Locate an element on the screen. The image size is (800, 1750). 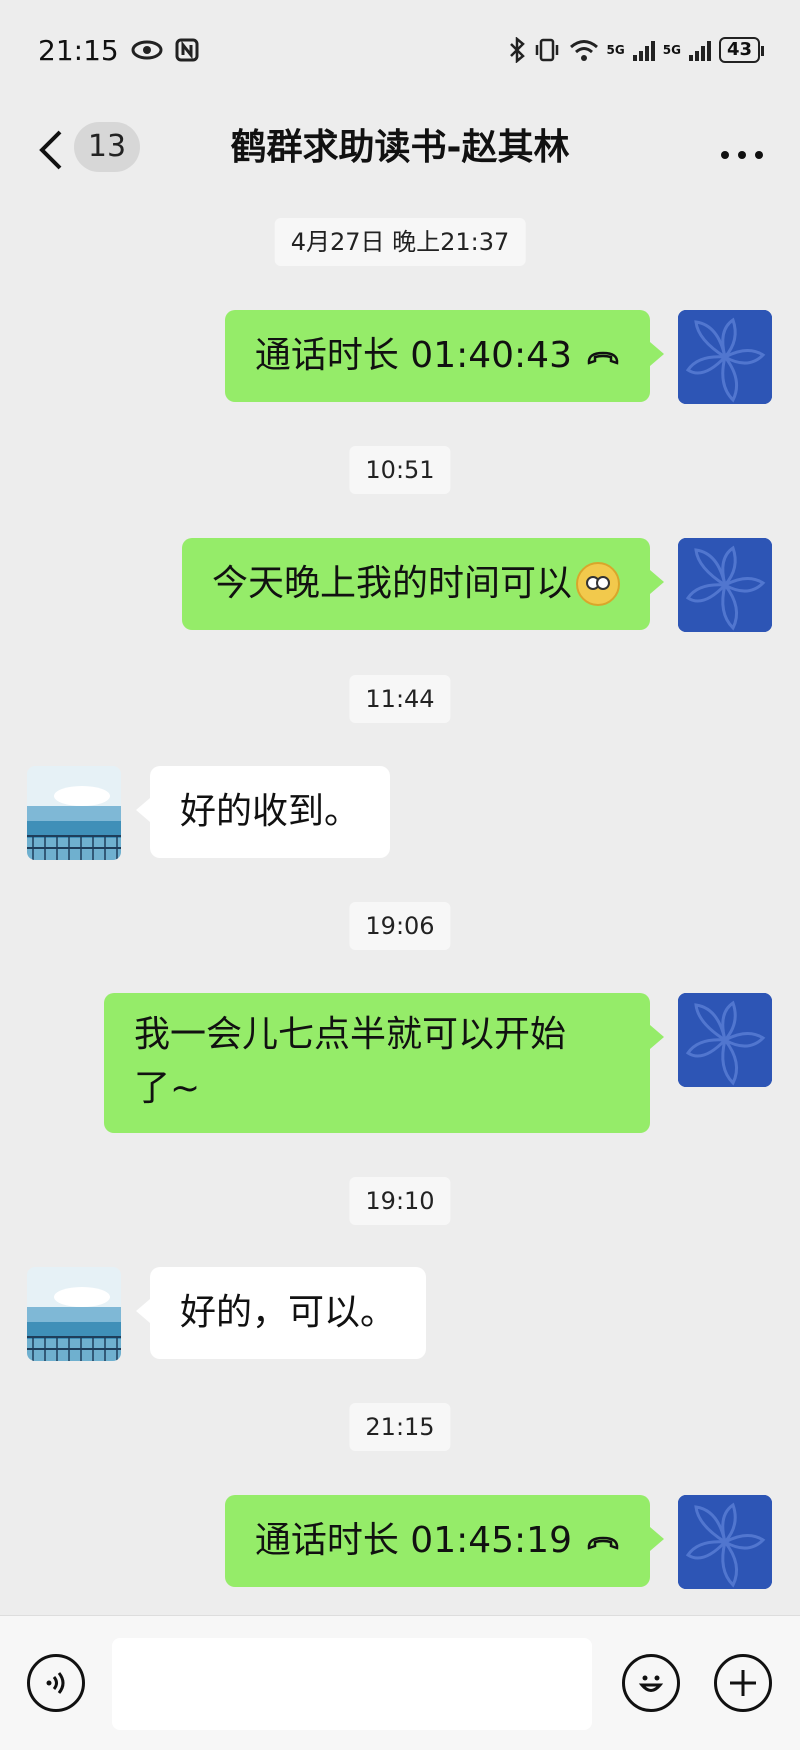
voice-input-button is located at coordinates (56, 1683).